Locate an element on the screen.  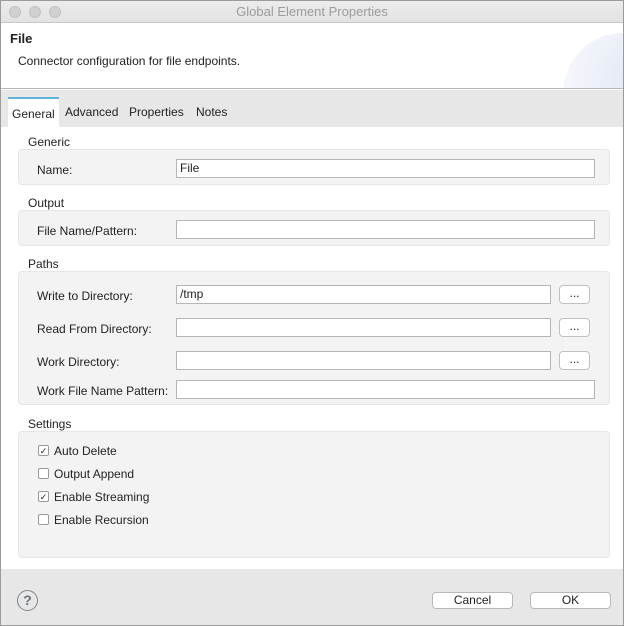
enable-recursion-checkbox is located at coordinates (43, 519).